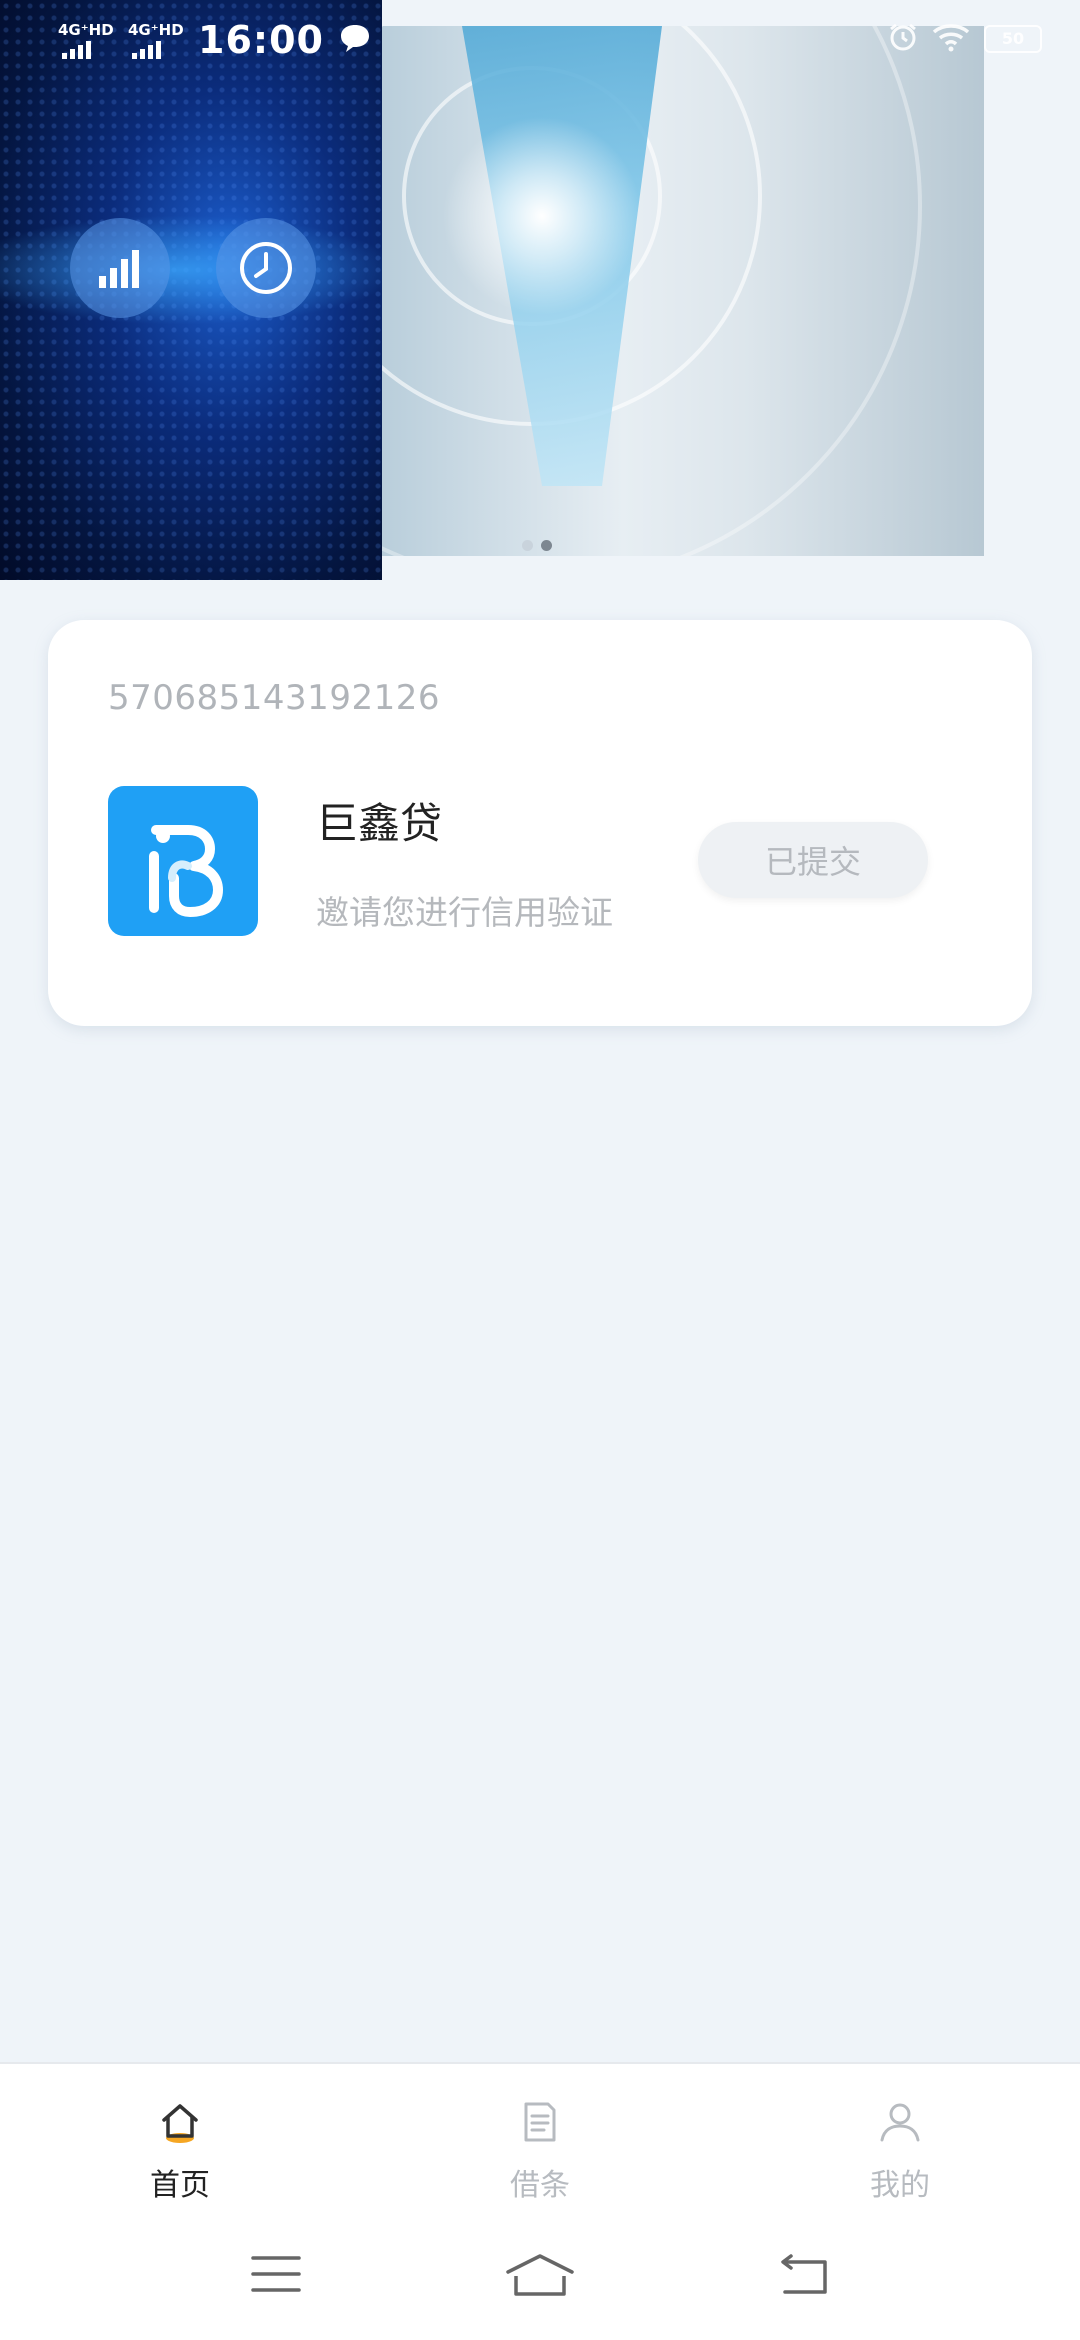 Image resolution: width=1080 pixels, height=2340 pixels. I want to click on clock-circle-icon, so click(266, 268).